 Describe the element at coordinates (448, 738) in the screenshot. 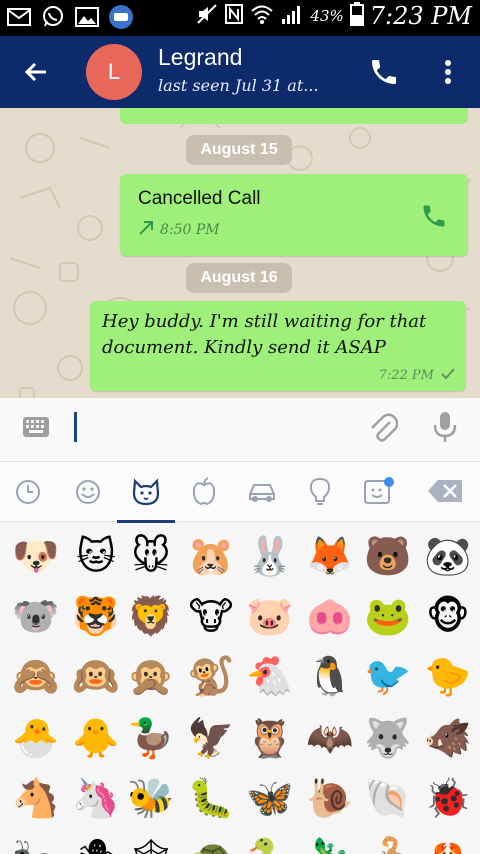

I see `emoji-key: 🐗` at that location.